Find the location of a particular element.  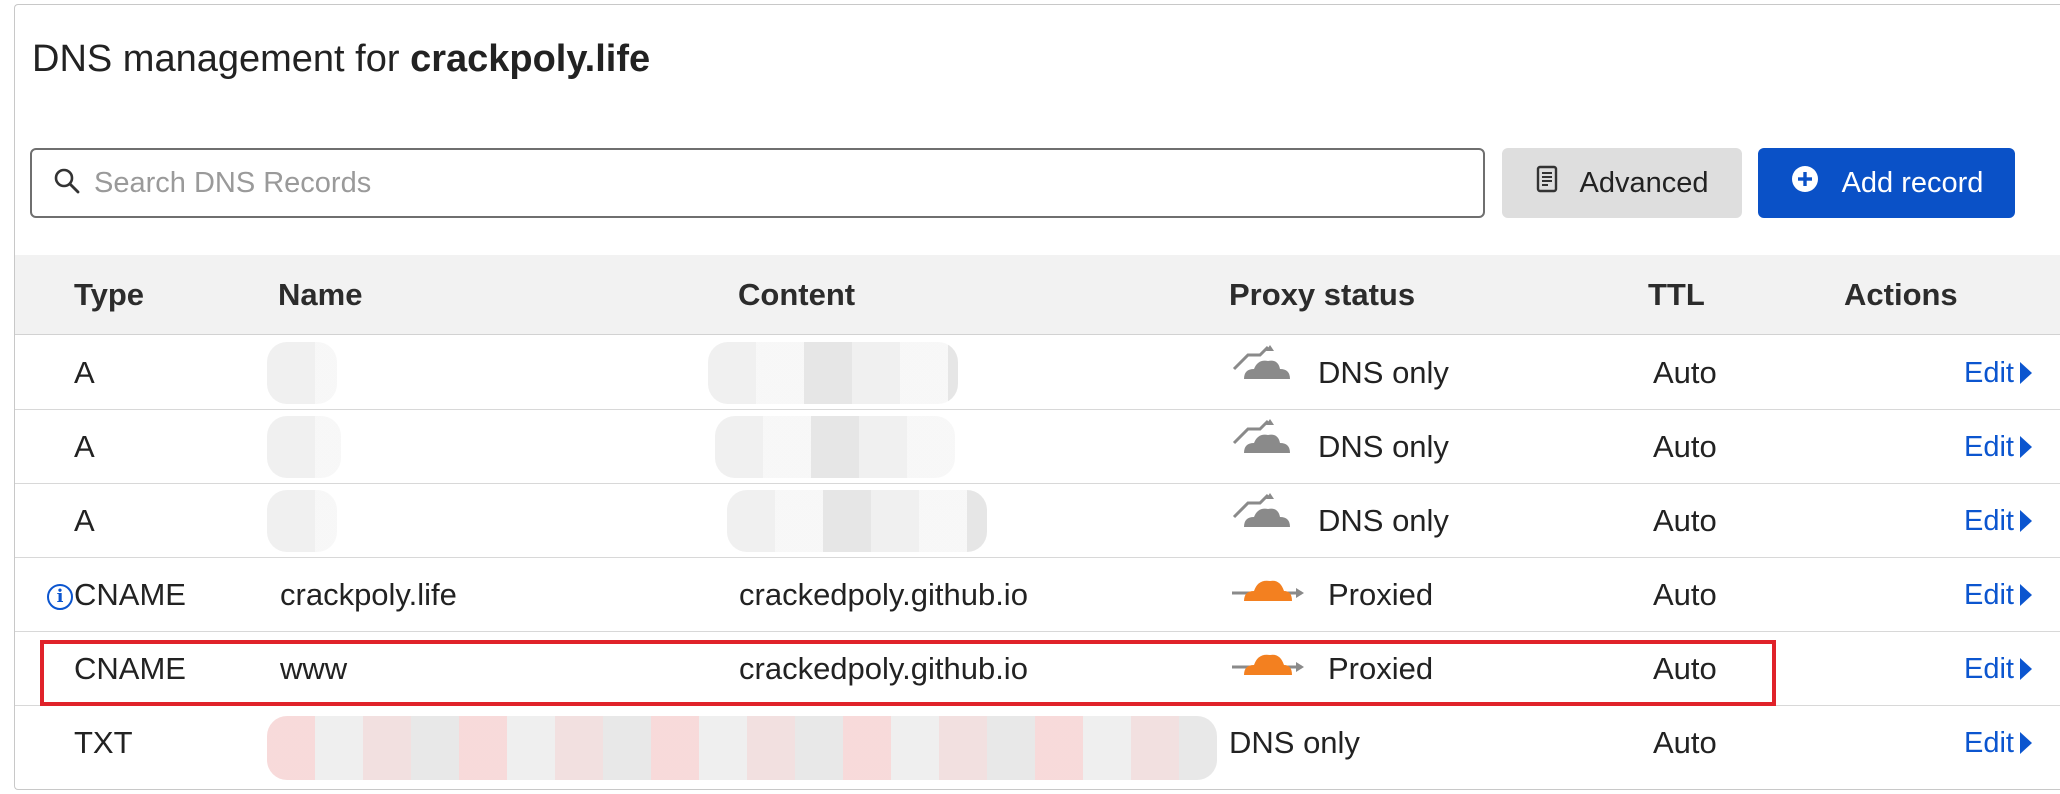

document-icon is located at coordinates (1547, 183).